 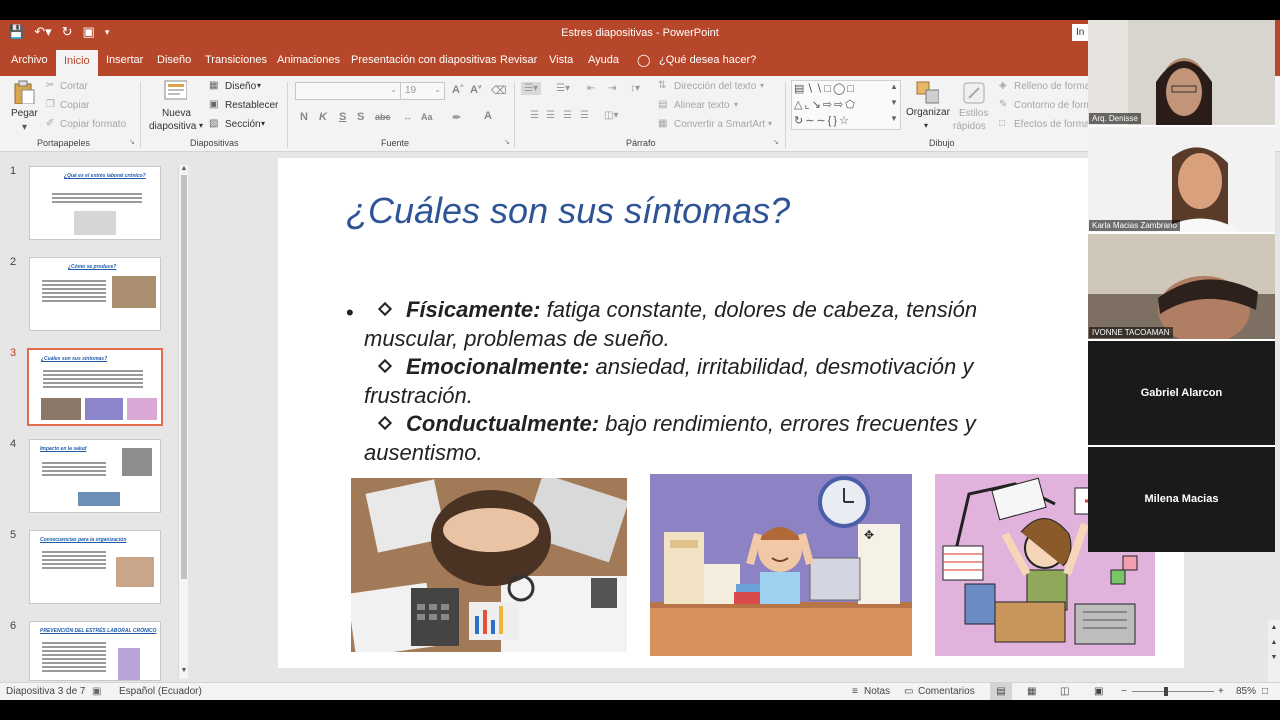 What do you see at coordinates (973, 92) in the screenshot?
I see `quick-styles-icon` at bounding box center [973, 92].